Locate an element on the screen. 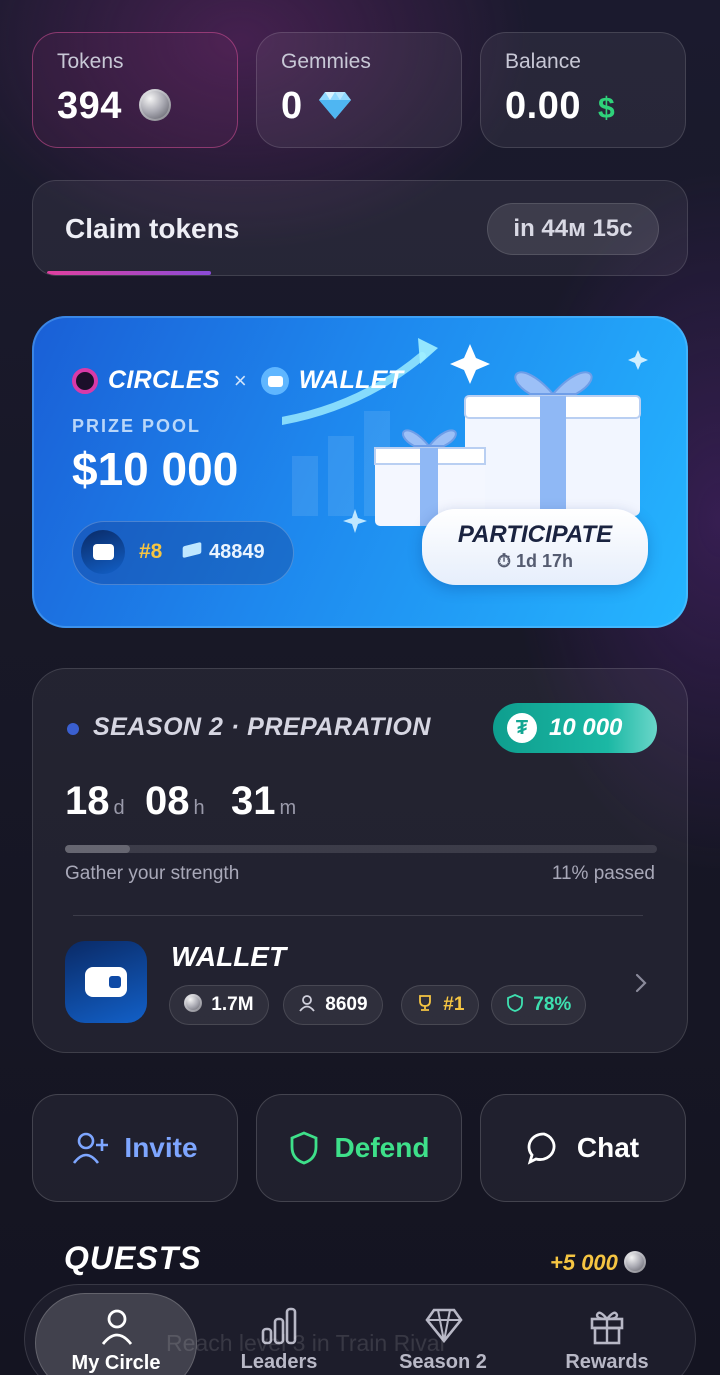 Image resolution: width=720 pixels, height=1375 pixels. chat-button: Chat is located at coordinates (583, 1148).